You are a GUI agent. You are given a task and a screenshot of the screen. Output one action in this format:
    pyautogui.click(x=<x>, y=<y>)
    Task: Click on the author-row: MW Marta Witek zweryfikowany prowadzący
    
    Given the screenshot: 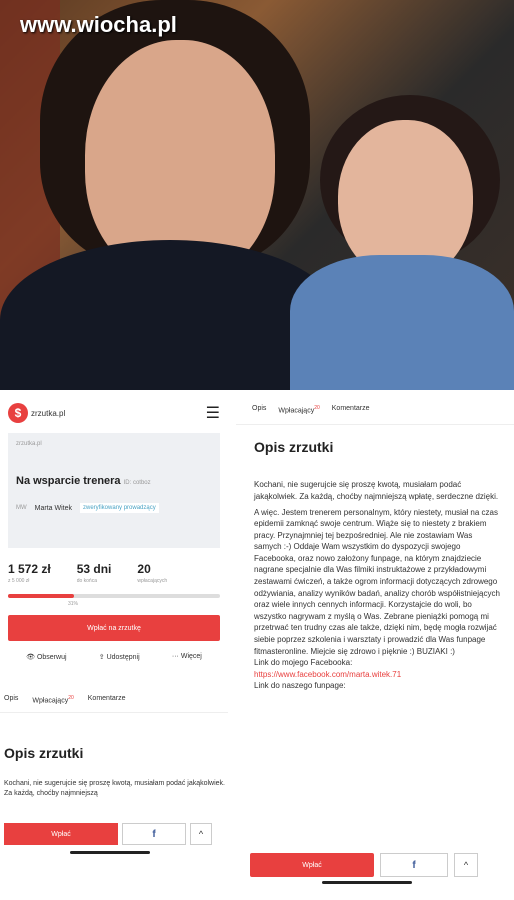 What is the action you would take?
    pyautogui.click(x=114, y=508)
    